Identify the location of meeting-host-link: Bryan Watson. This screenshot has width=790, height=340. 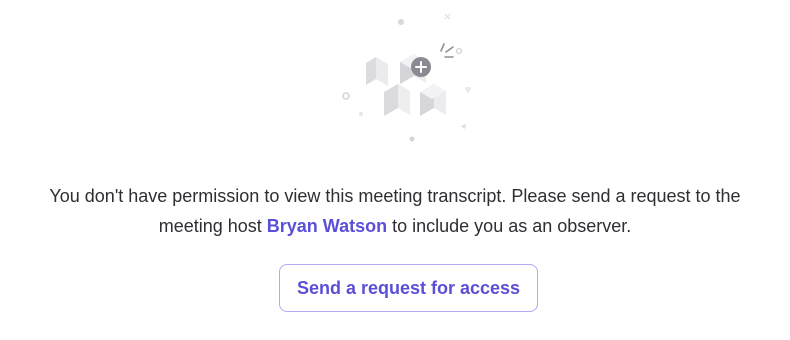
(327, 226).